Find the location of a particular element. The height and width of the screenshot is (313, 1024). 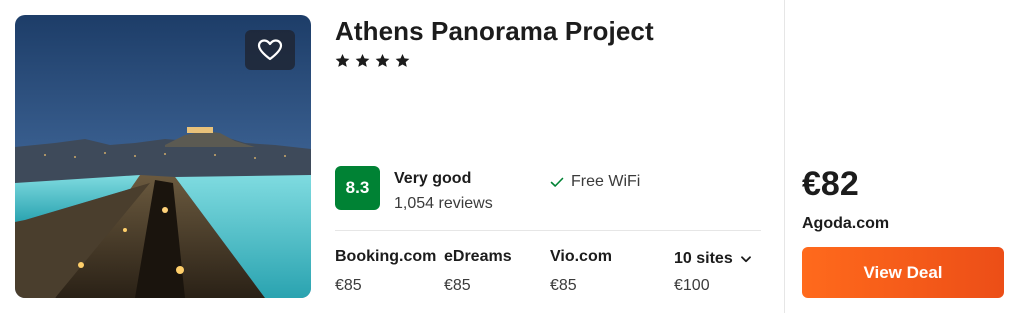

column-divider is located at coordinates (784, 156).